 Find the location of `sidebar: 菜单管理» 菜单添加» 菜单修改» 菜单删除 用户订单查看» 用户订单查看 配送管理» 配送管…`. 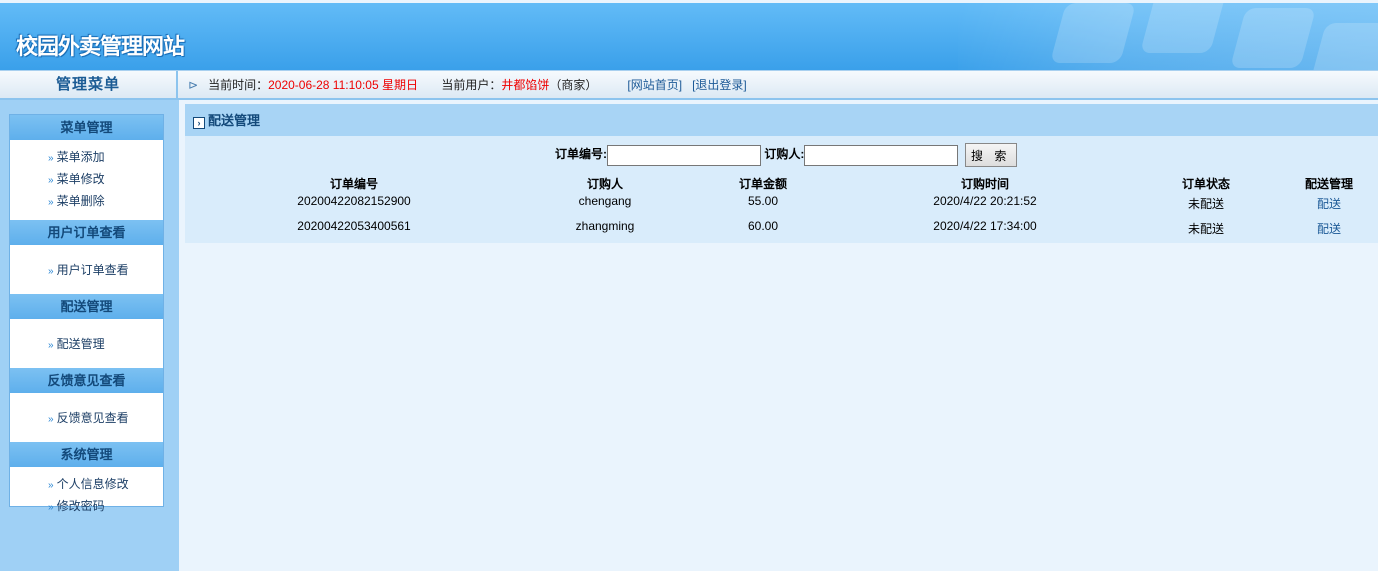

sidebar: 菜单管理» 菜单添加» 菜单修改» 菜单删除 用户订单查看» 用户订单查看 配送管理» 配送管… is located at coordinates (89, 335).